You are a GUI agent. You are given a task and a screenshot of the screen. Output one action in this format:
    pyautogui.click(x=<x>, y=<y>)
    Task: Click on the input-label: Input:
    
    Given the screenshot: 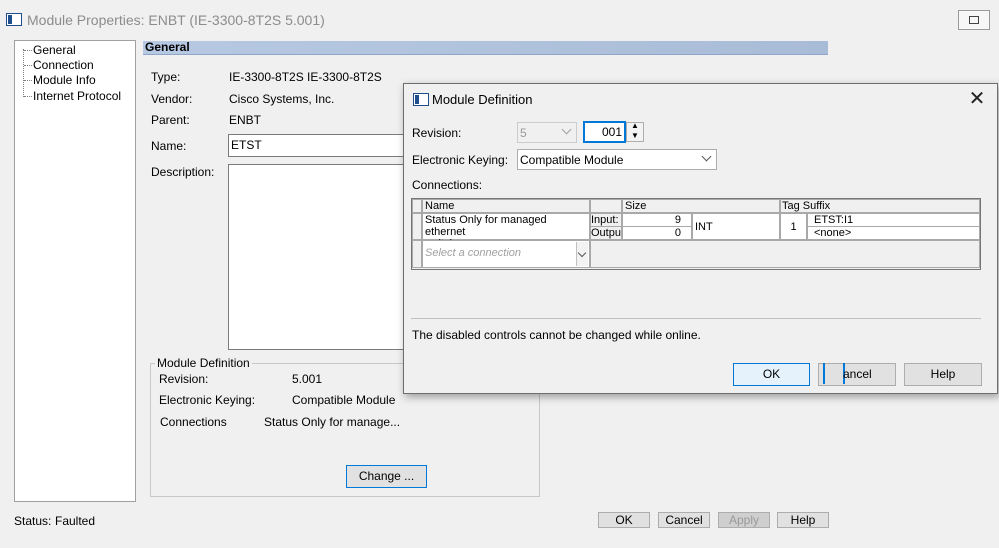 What is the action you would take?
    pyautogui.click(x=605, y=220)
    